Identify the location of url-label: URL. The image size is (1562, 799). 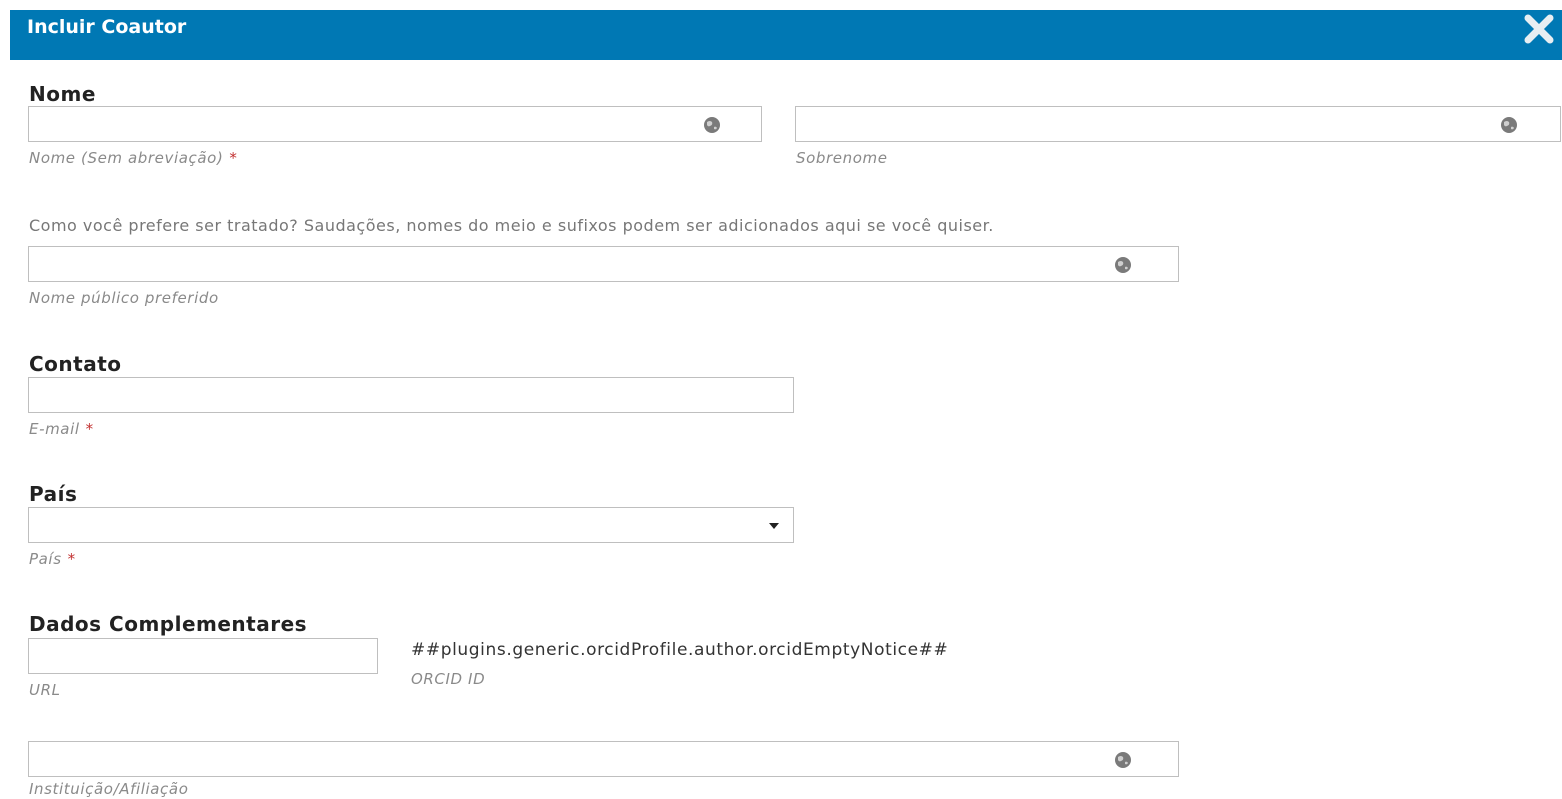
(45, 690).